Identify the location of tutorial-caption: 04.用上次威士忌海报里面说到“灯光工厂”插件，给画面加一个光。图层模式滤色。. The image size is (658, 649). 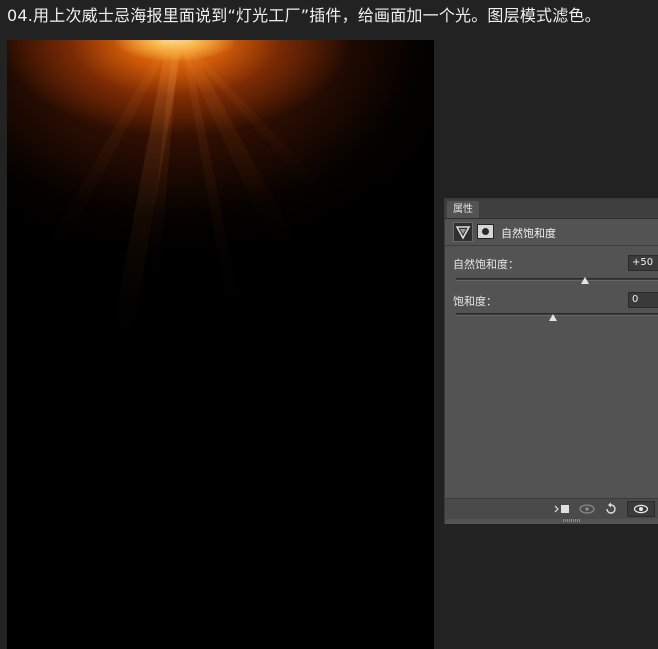
(304, 15).